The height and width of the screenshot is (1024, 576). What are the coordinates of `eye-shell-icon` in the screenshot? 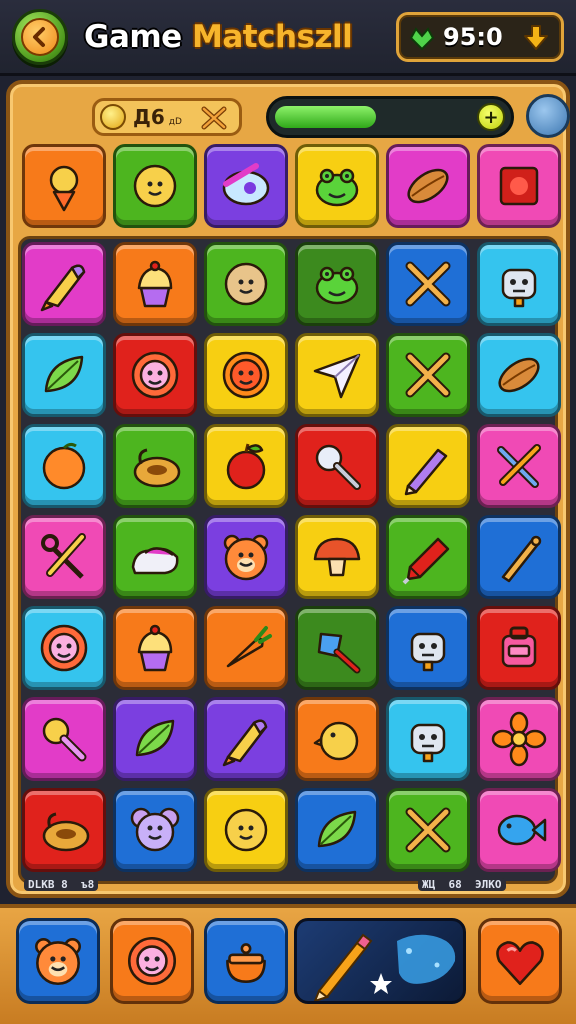 It's located at (246, 184).